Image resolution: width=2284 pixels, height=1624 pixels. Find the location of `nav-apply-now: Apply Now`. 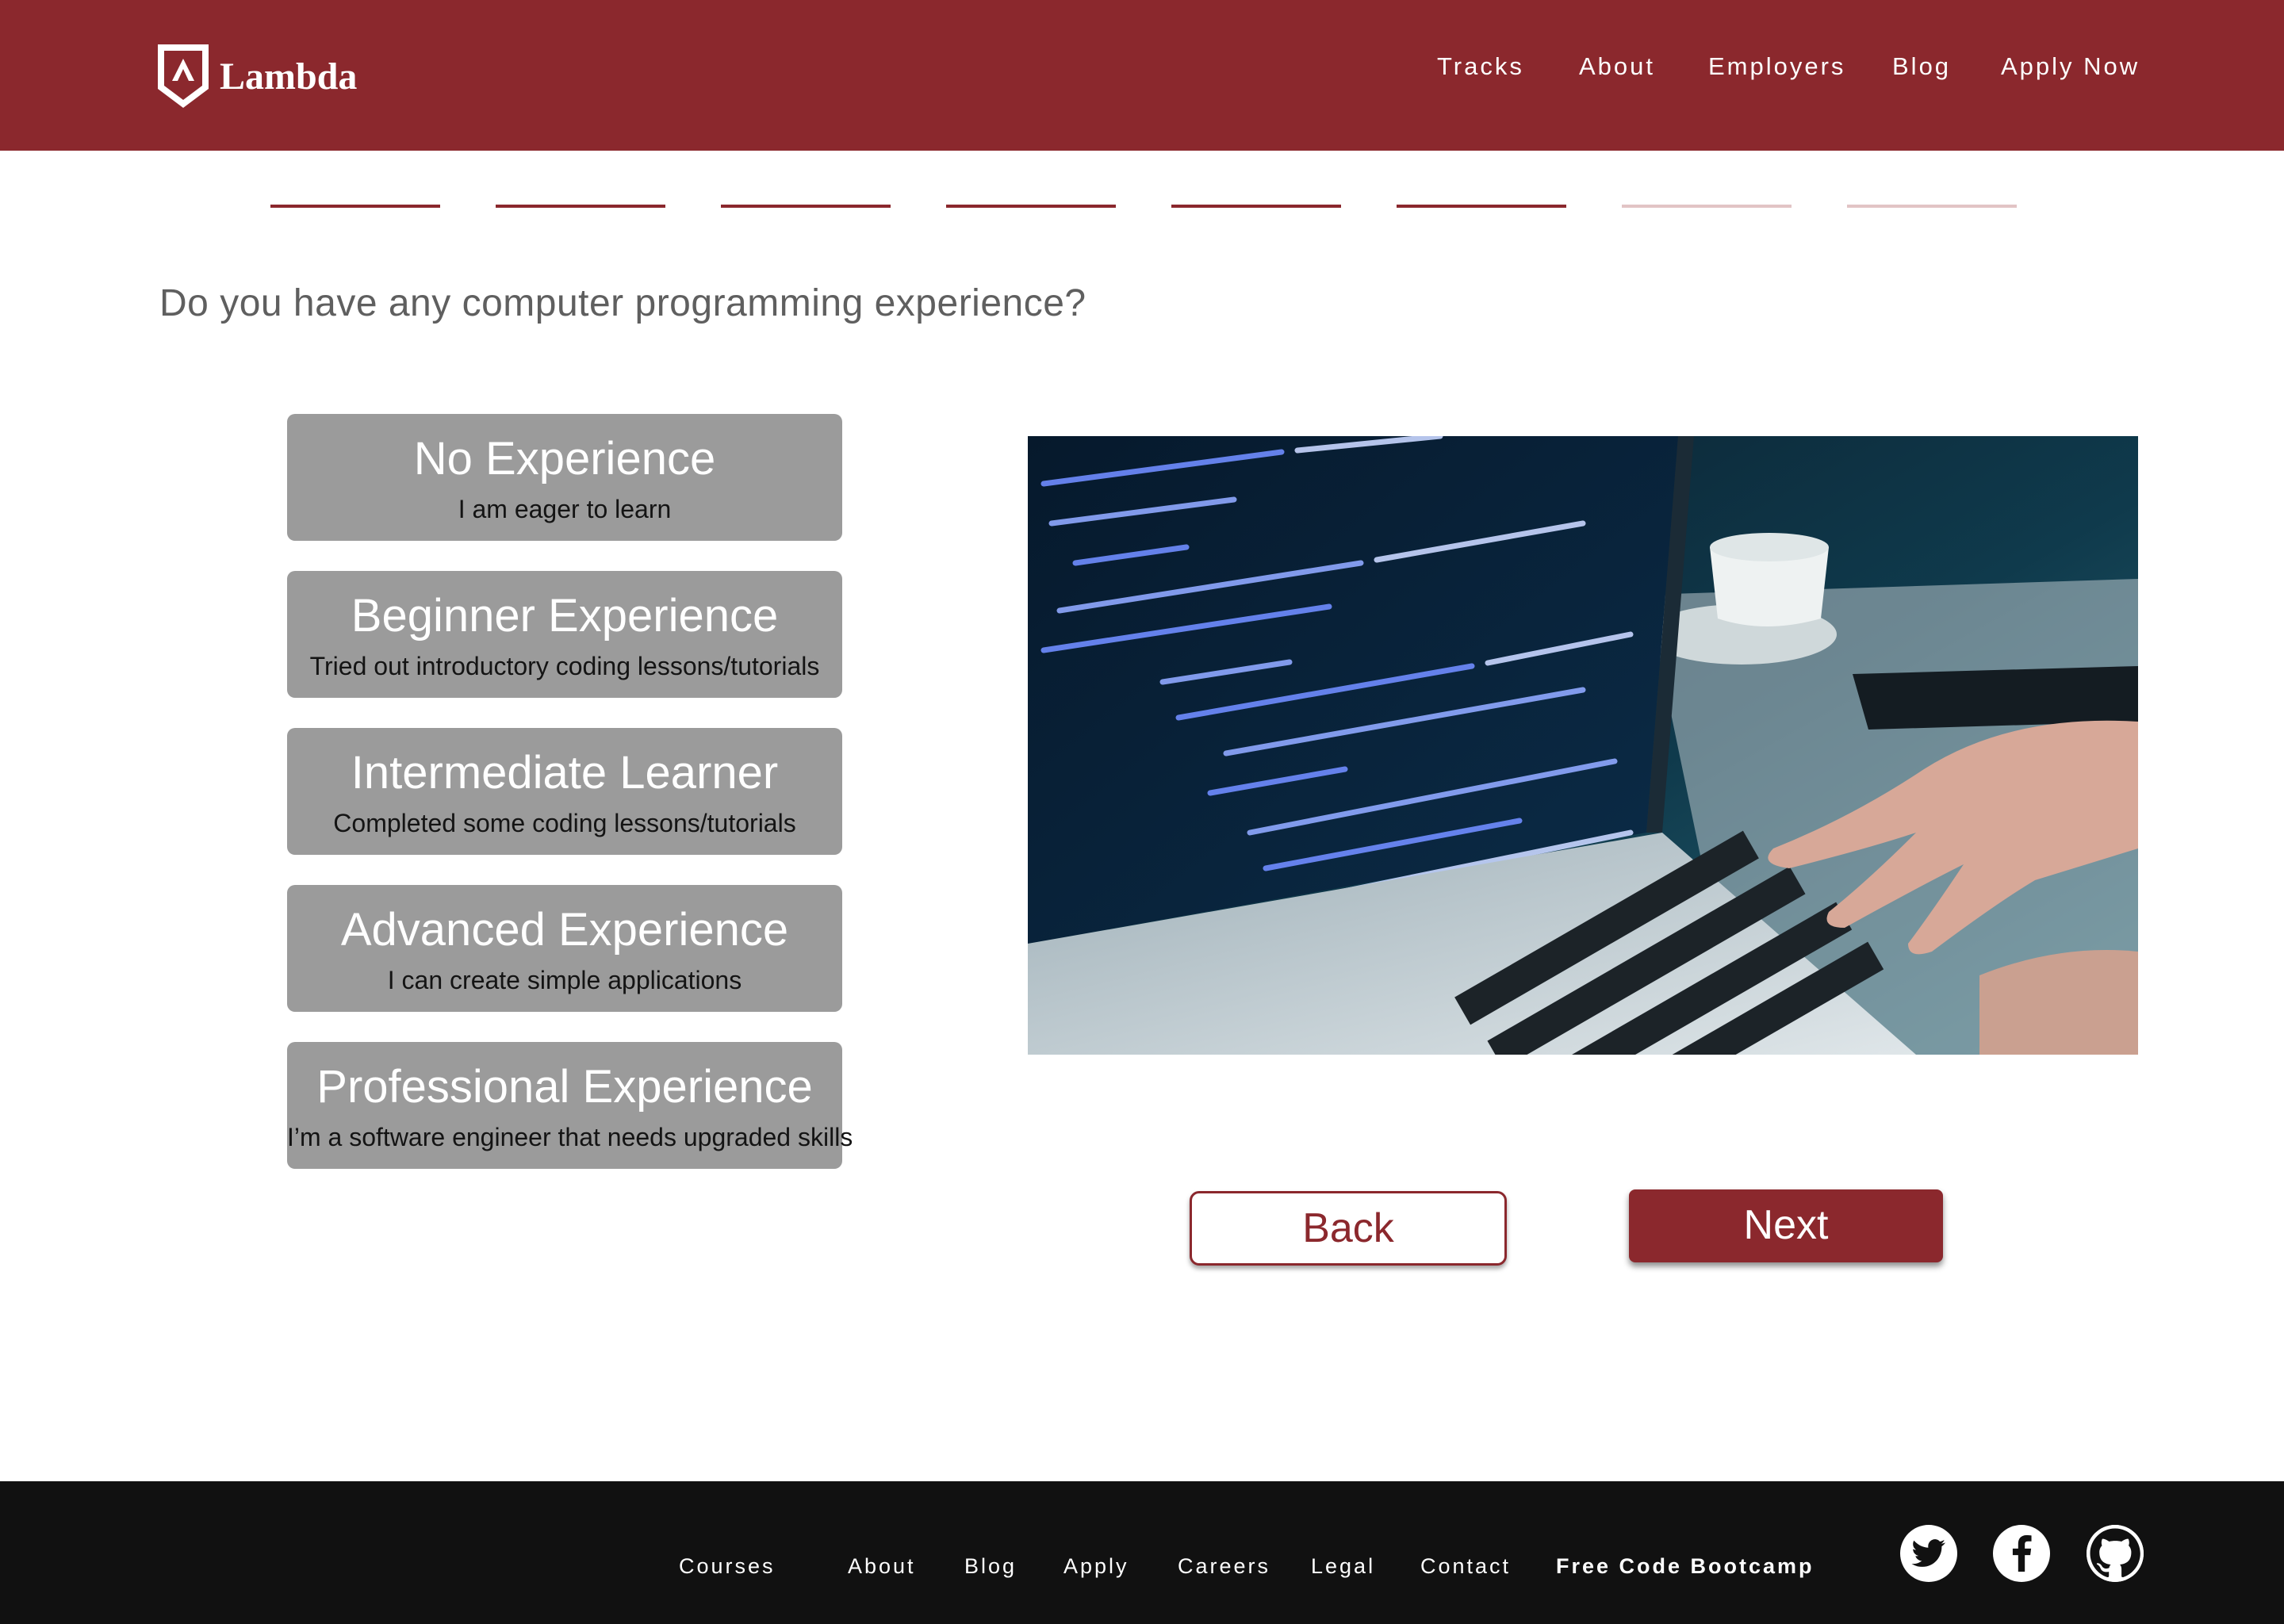

nav-apply-now: Apply Now is located at coordinates (2070, 66).